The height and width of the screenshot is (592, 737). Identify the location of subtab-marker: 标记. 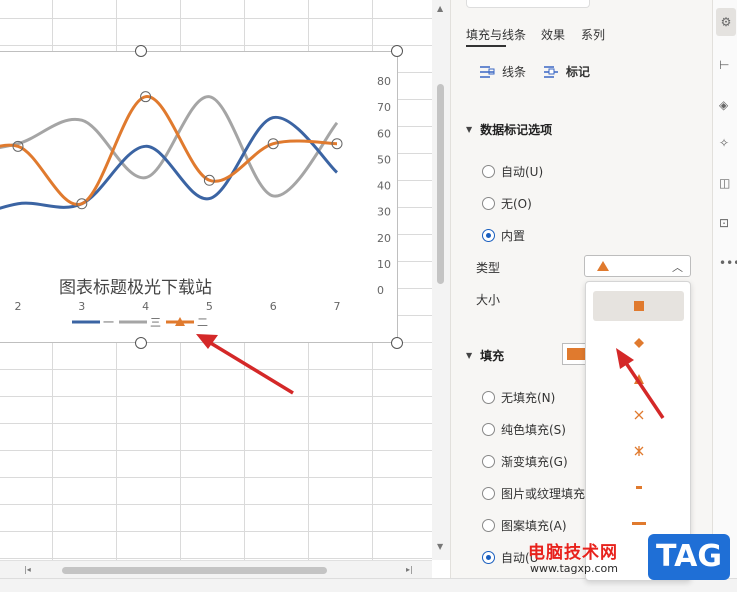
(566, 71).